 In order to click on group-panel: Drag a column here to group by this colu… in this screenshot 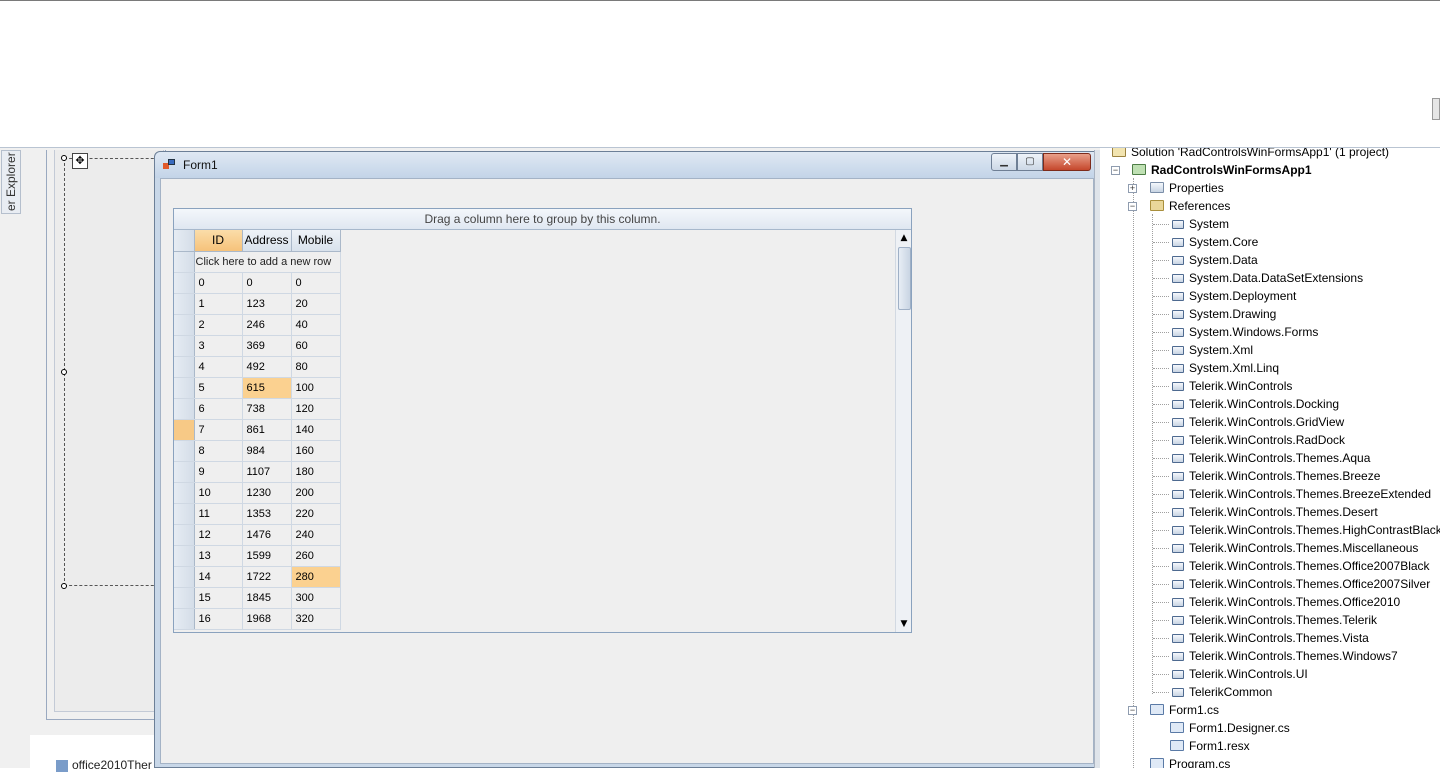, I will do `click(542, 219)`.